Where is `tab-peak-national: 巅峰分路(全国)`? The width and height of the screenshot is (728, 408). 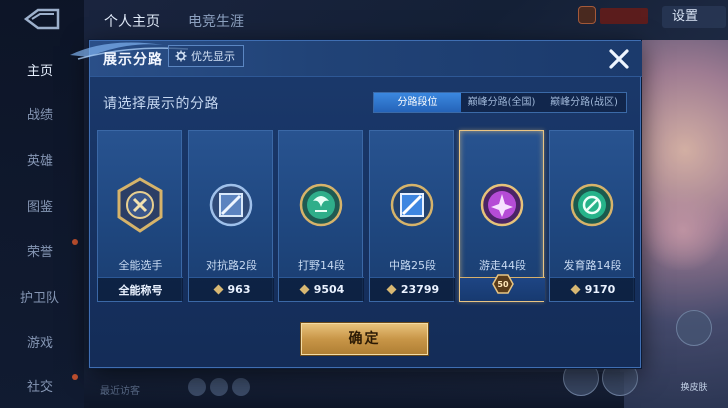 tab-peak-national: 巅峰分路(全国) is located at coordinates (501, 102).